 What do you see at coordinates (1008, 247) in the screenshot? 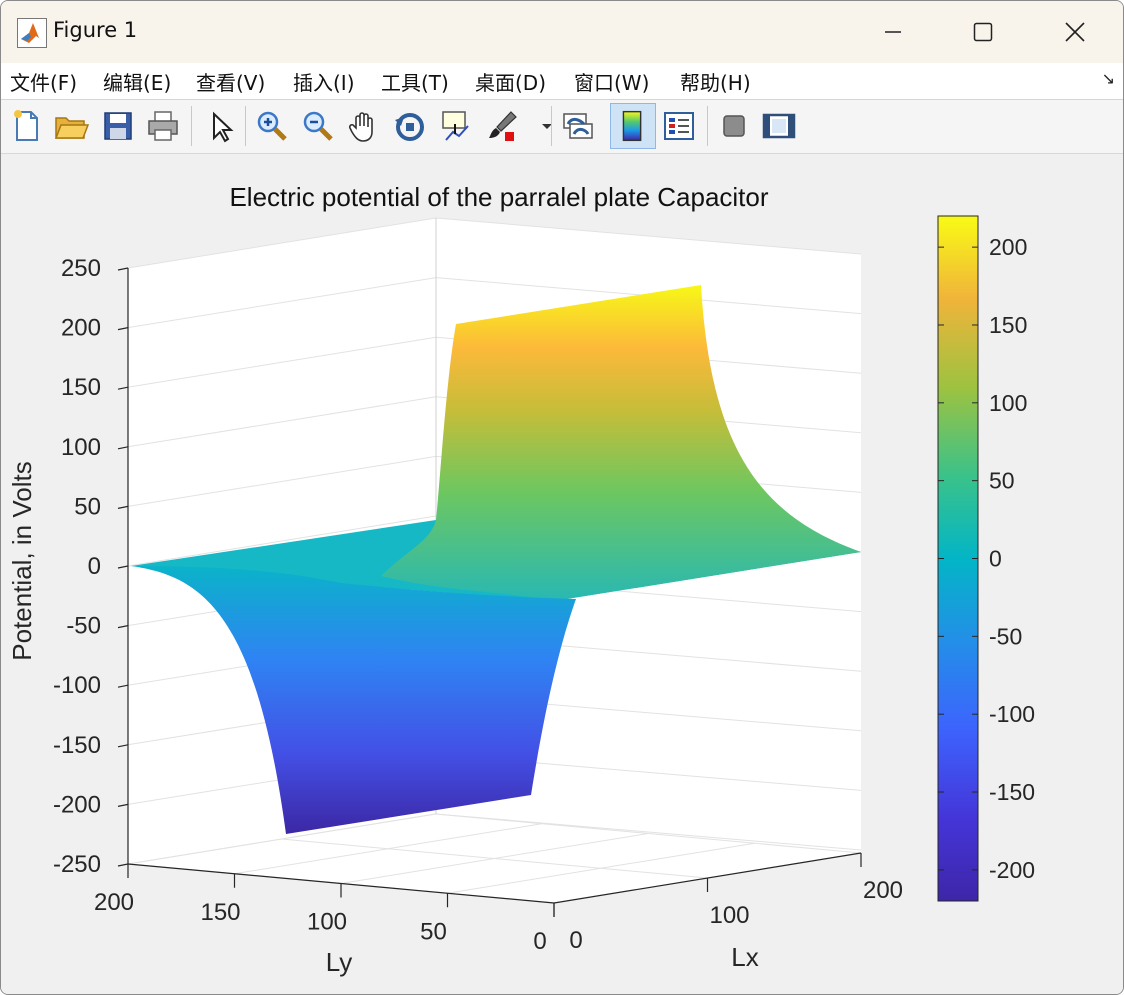
I see `colorbar-tick-label: 200` at bounding box center [1008, 247].